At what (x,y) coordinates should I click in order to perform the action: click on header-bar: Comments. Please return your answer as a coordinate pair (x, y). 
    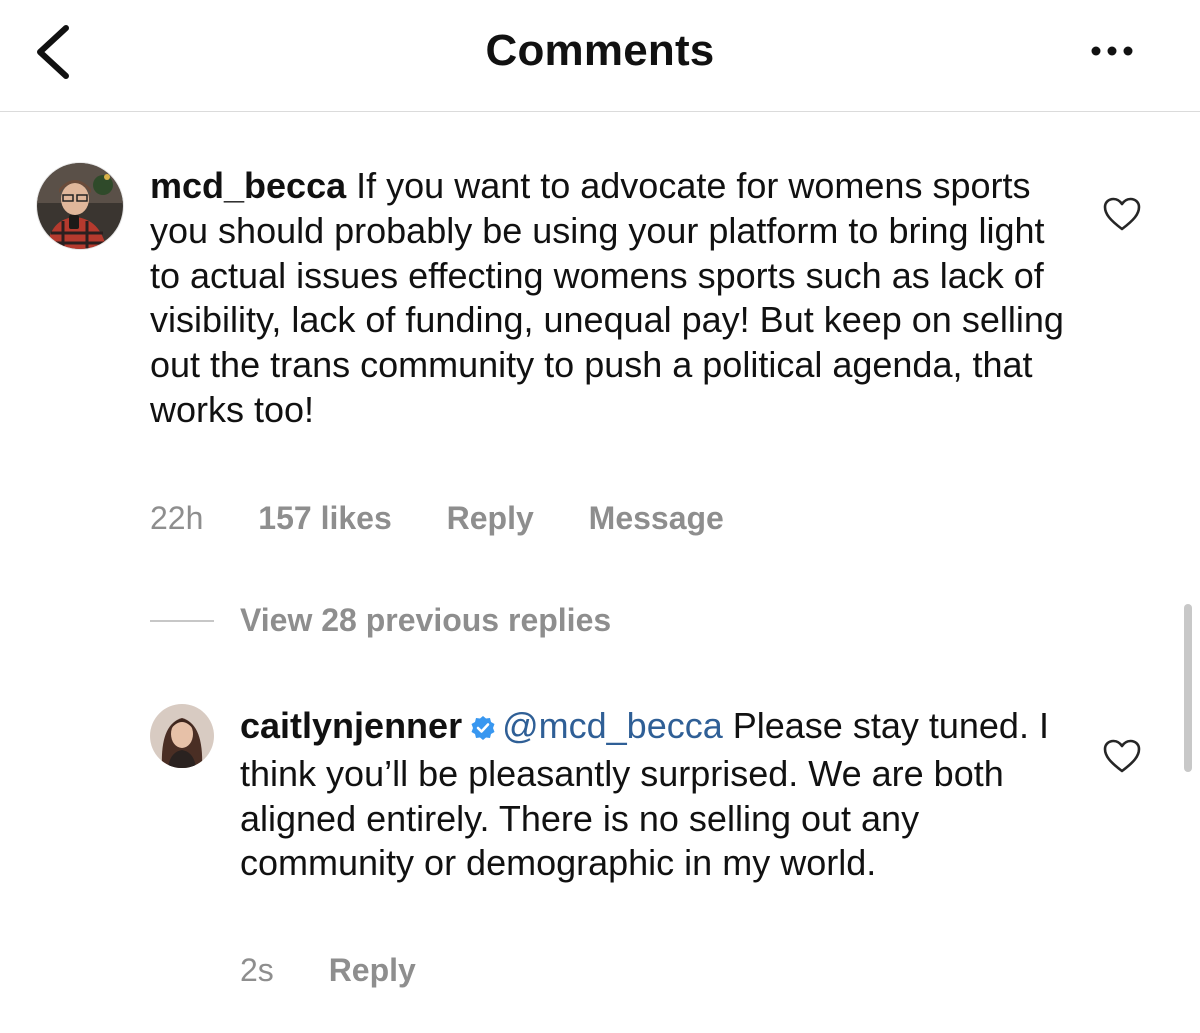
    Looking at the image, I should click on (600, 56).